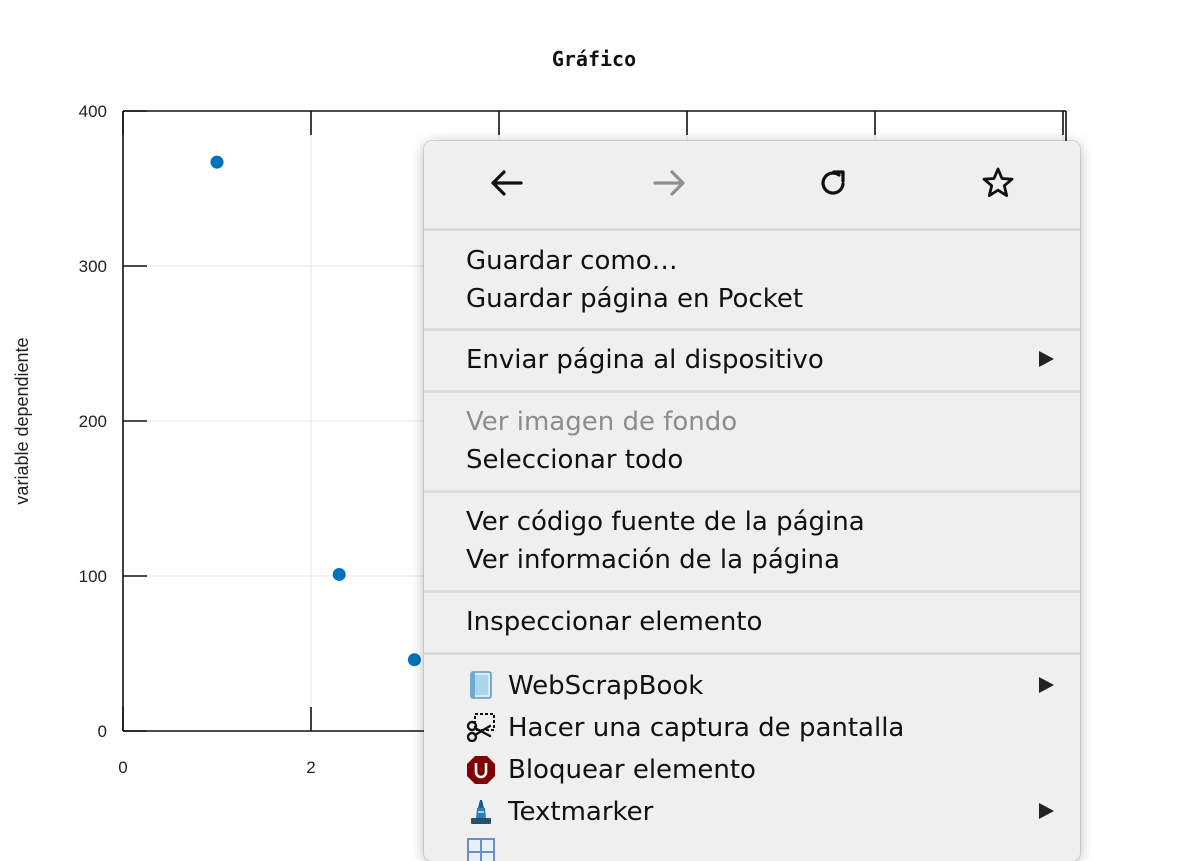 The height and width of the screenshot is (861, 1196). I want to click on menu-item-label: Textmarker, so click(581, 812).